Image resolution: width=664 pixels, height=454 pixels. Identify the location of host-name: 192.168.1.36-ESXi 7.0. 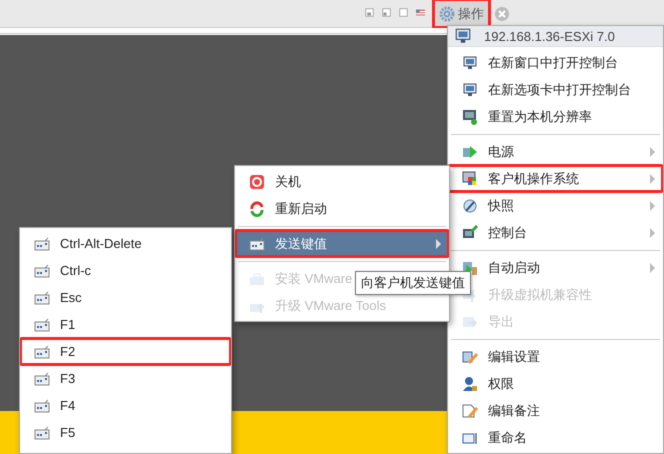
(549, 36).